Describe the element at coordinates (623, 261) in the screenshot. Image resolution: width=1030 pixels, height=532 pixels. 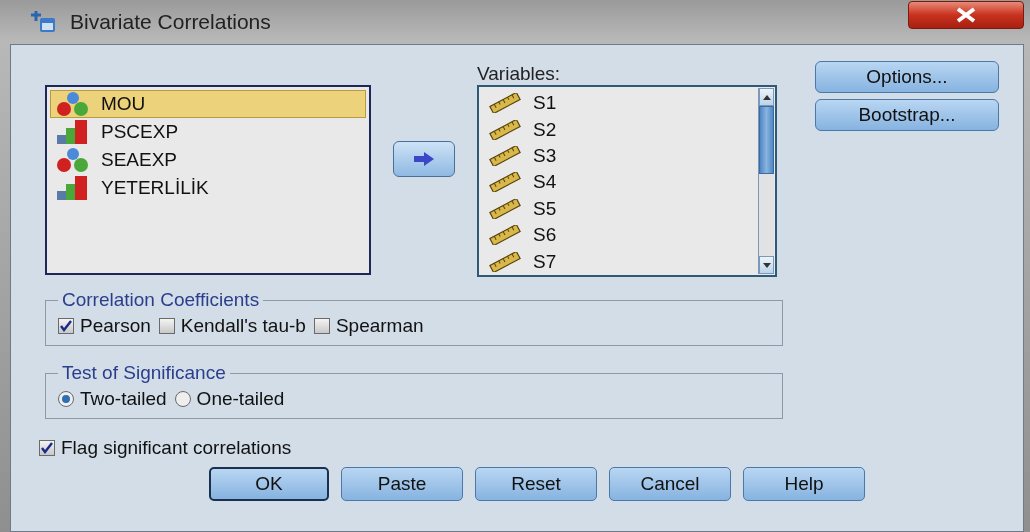
I see `variable-item: S7` at that location.